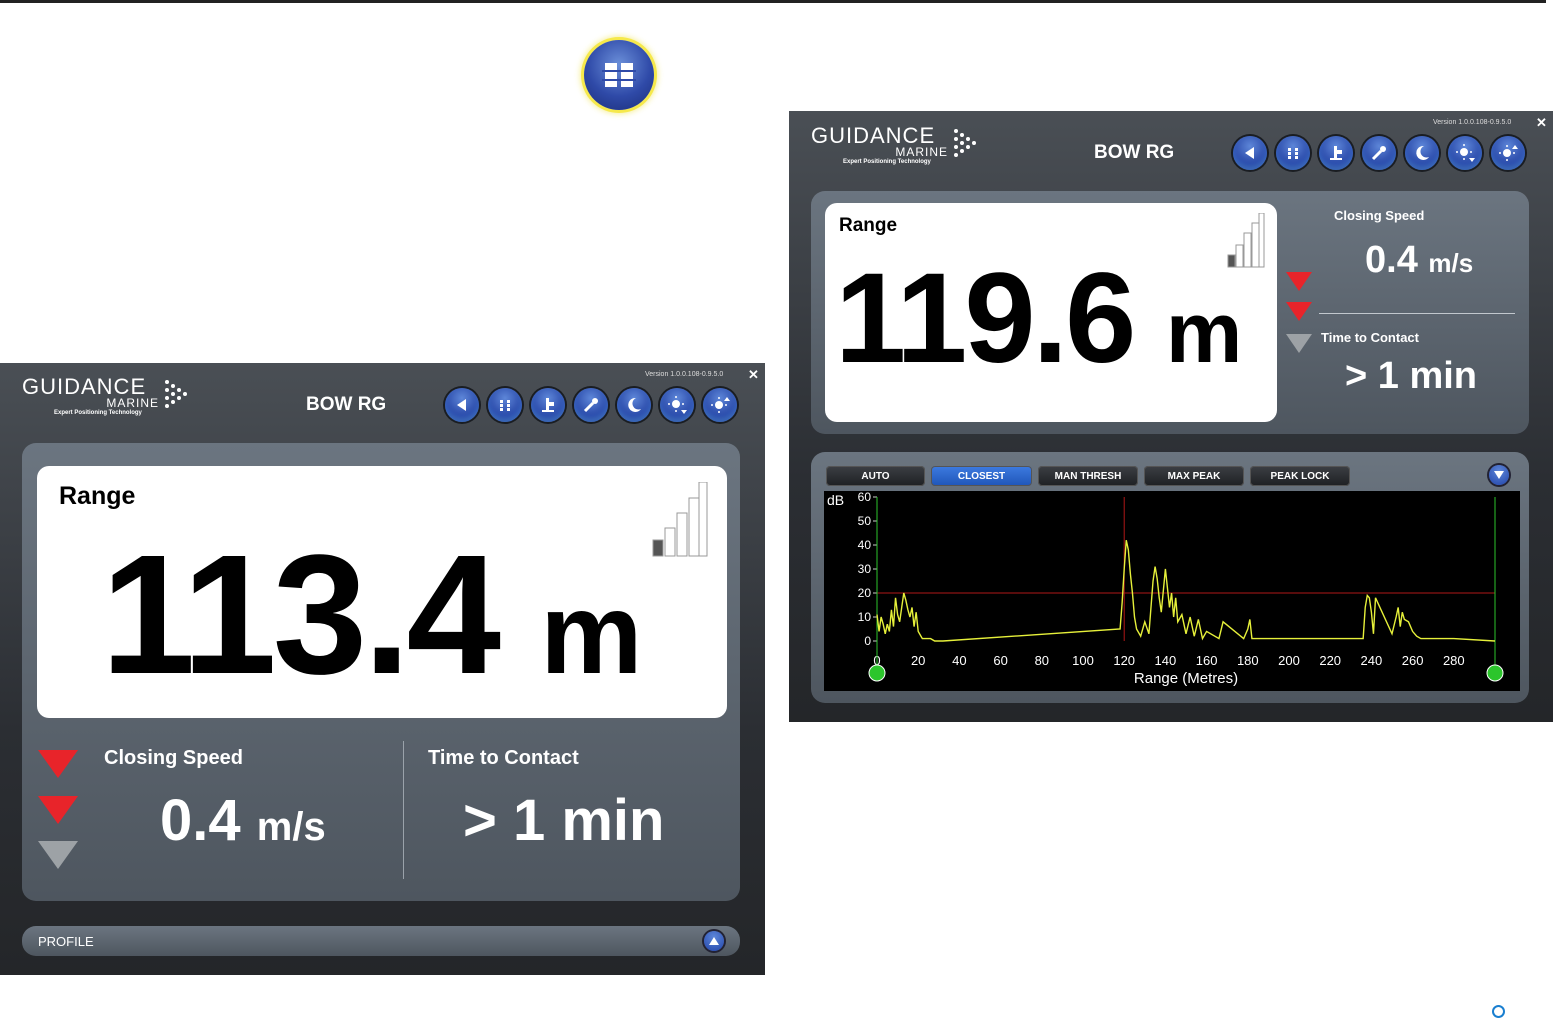 The image size is (1553, 1022). Describe the element at coordinates (381, 941) in the screenshot. I see `profile-bar: PROFILE` at that location.